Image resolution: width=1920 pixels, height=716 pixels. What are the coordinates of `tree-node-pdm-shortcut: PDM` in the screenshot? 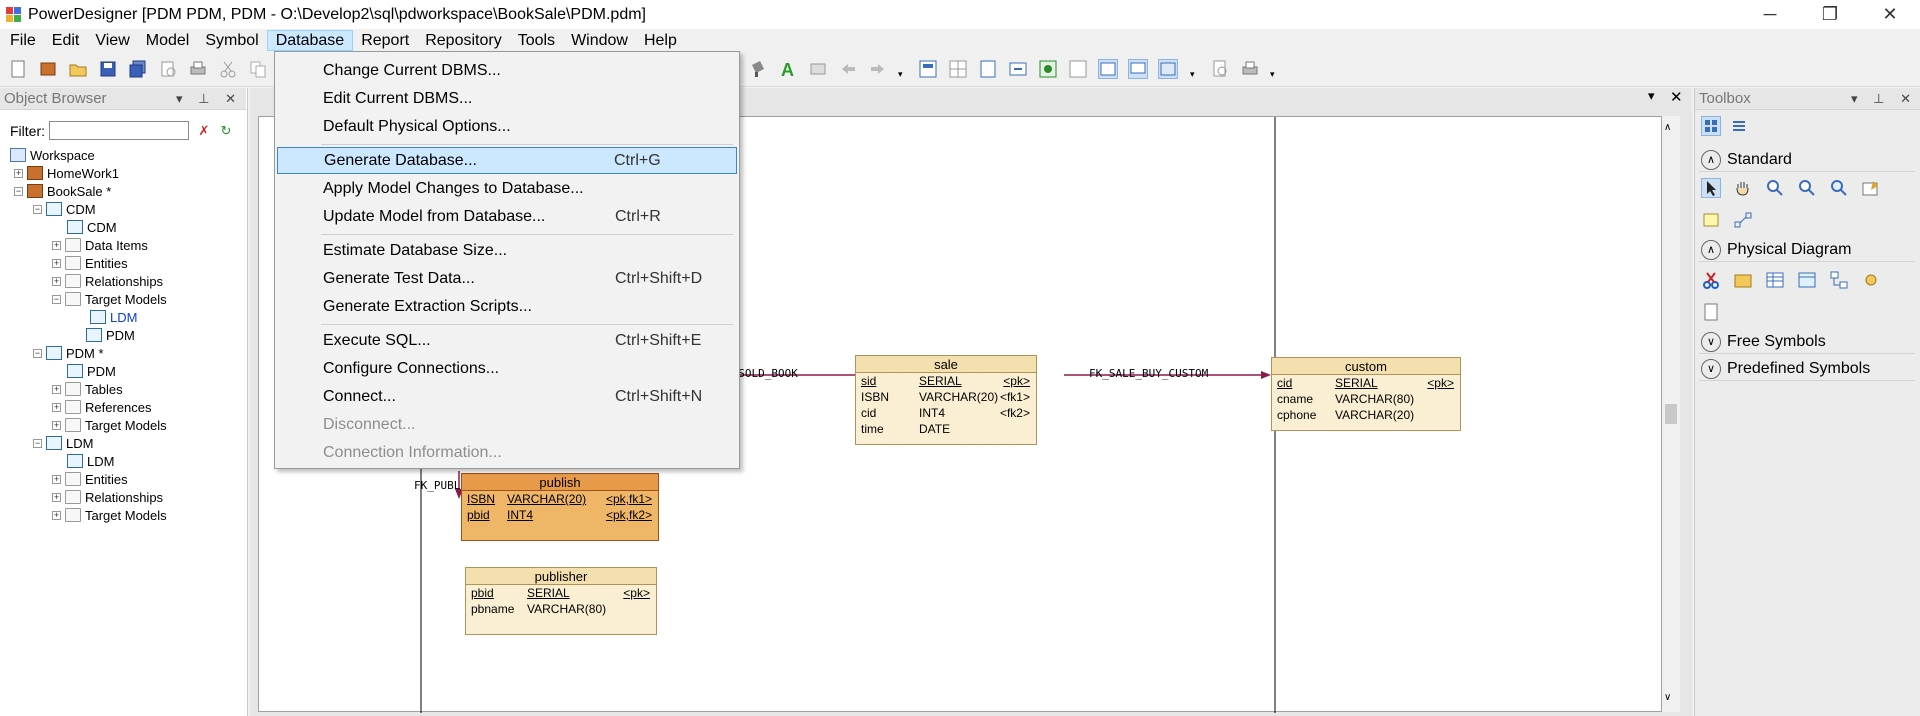 It's located at (110, 335).